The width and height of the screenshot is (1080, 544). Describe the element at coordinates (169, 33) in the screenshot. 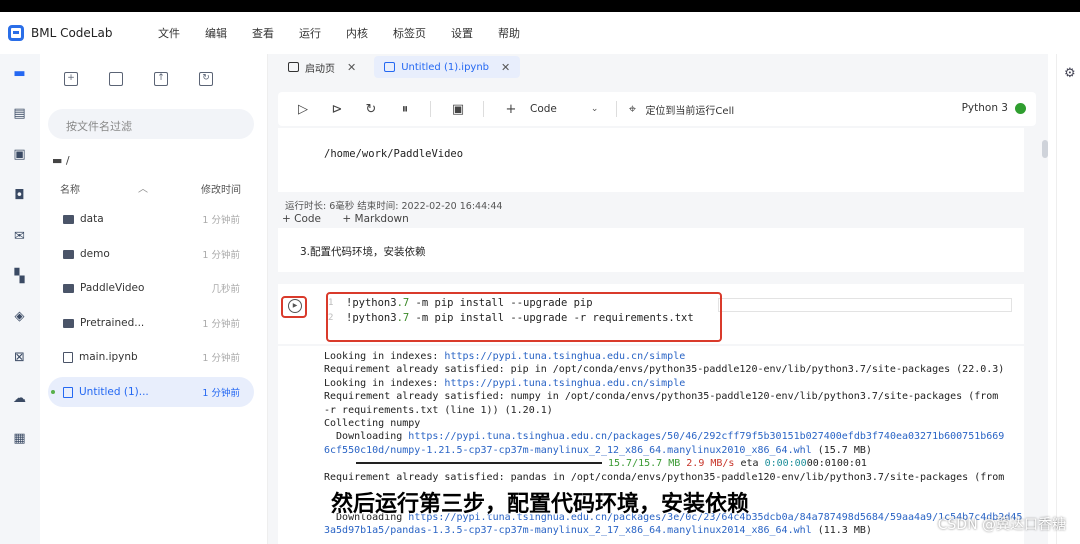

I see `menu-file: 文件` at that location.